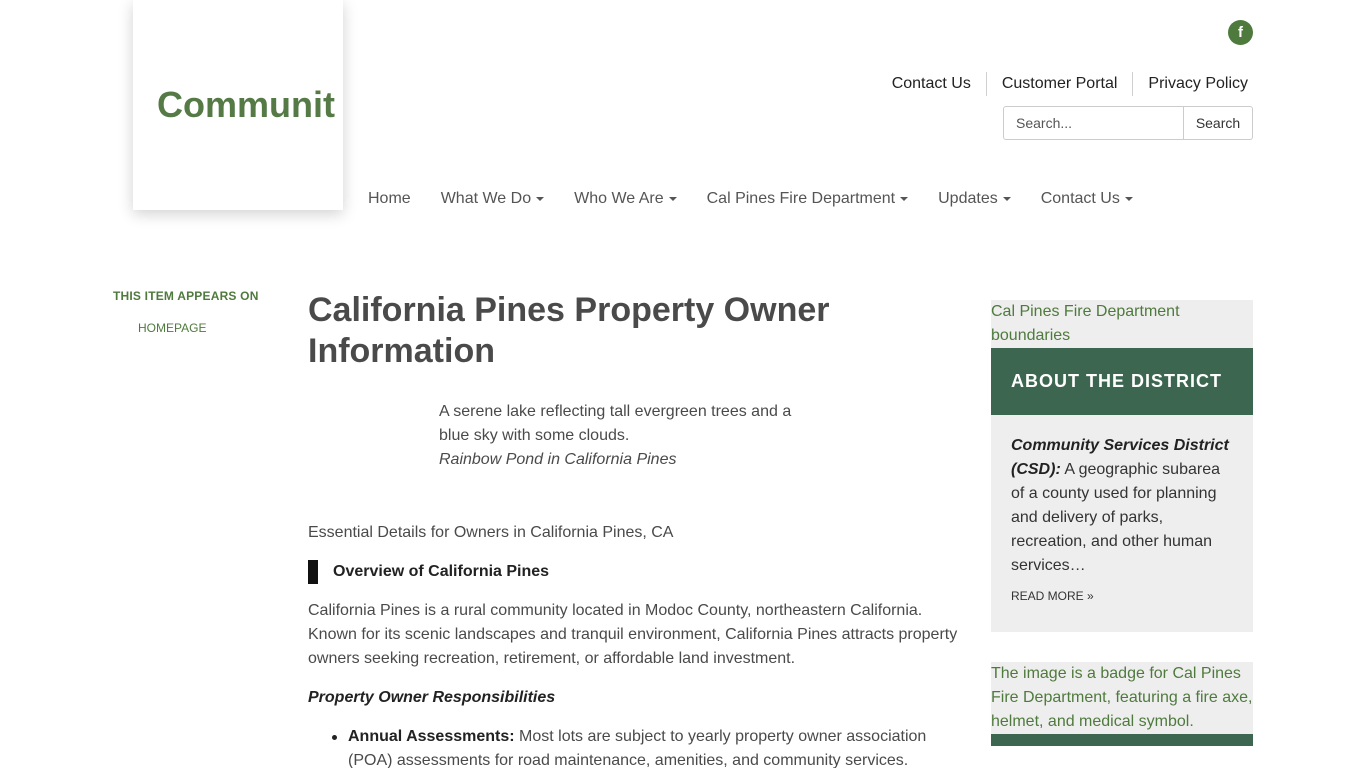  I want to click on utility-link-customer-portal: Customer Portal, so click(1060, 84).